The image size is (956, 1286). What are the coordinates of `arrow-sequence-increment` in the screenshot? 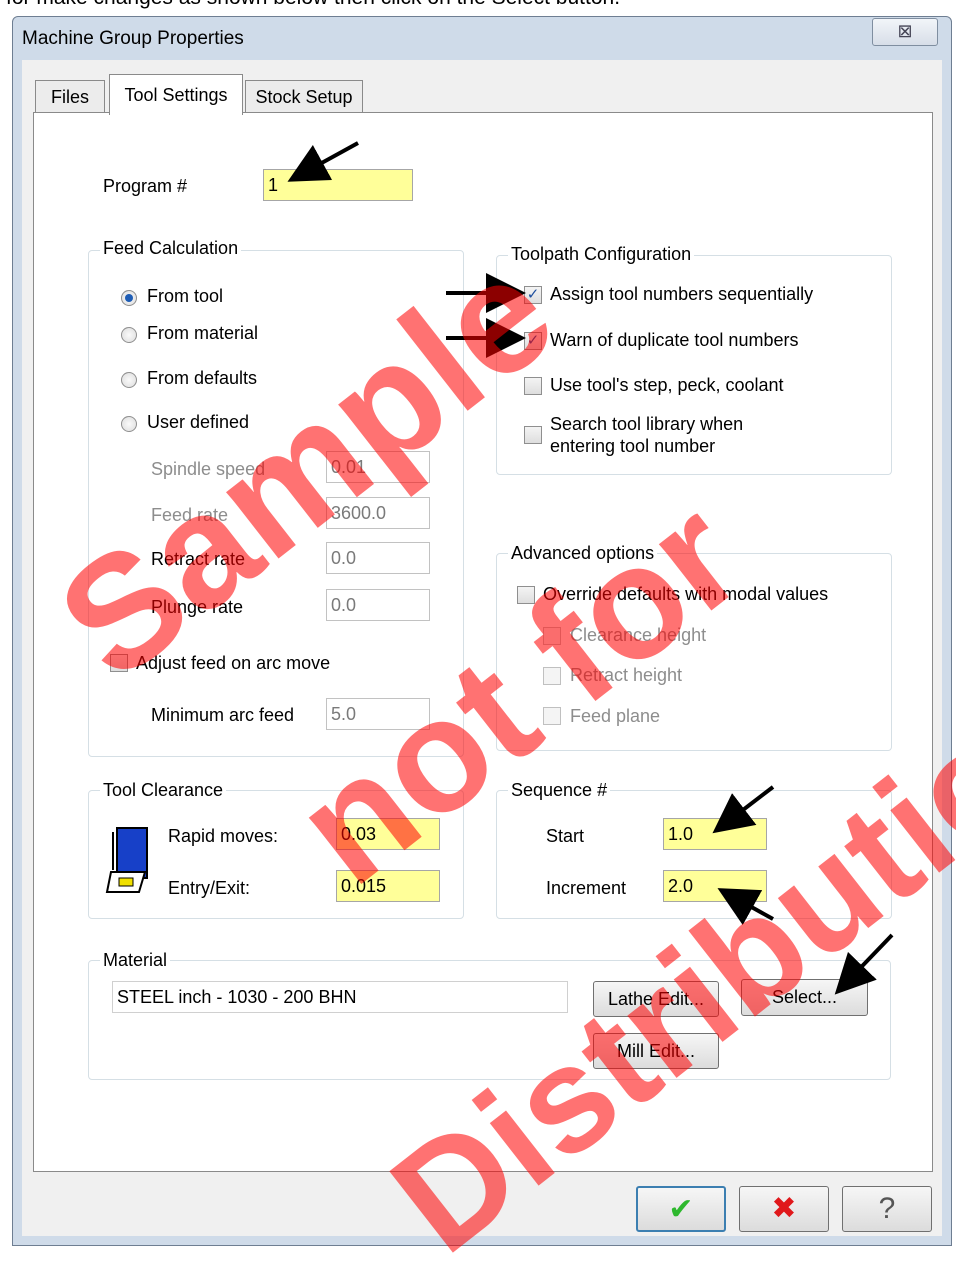 It's located at (745, 907).